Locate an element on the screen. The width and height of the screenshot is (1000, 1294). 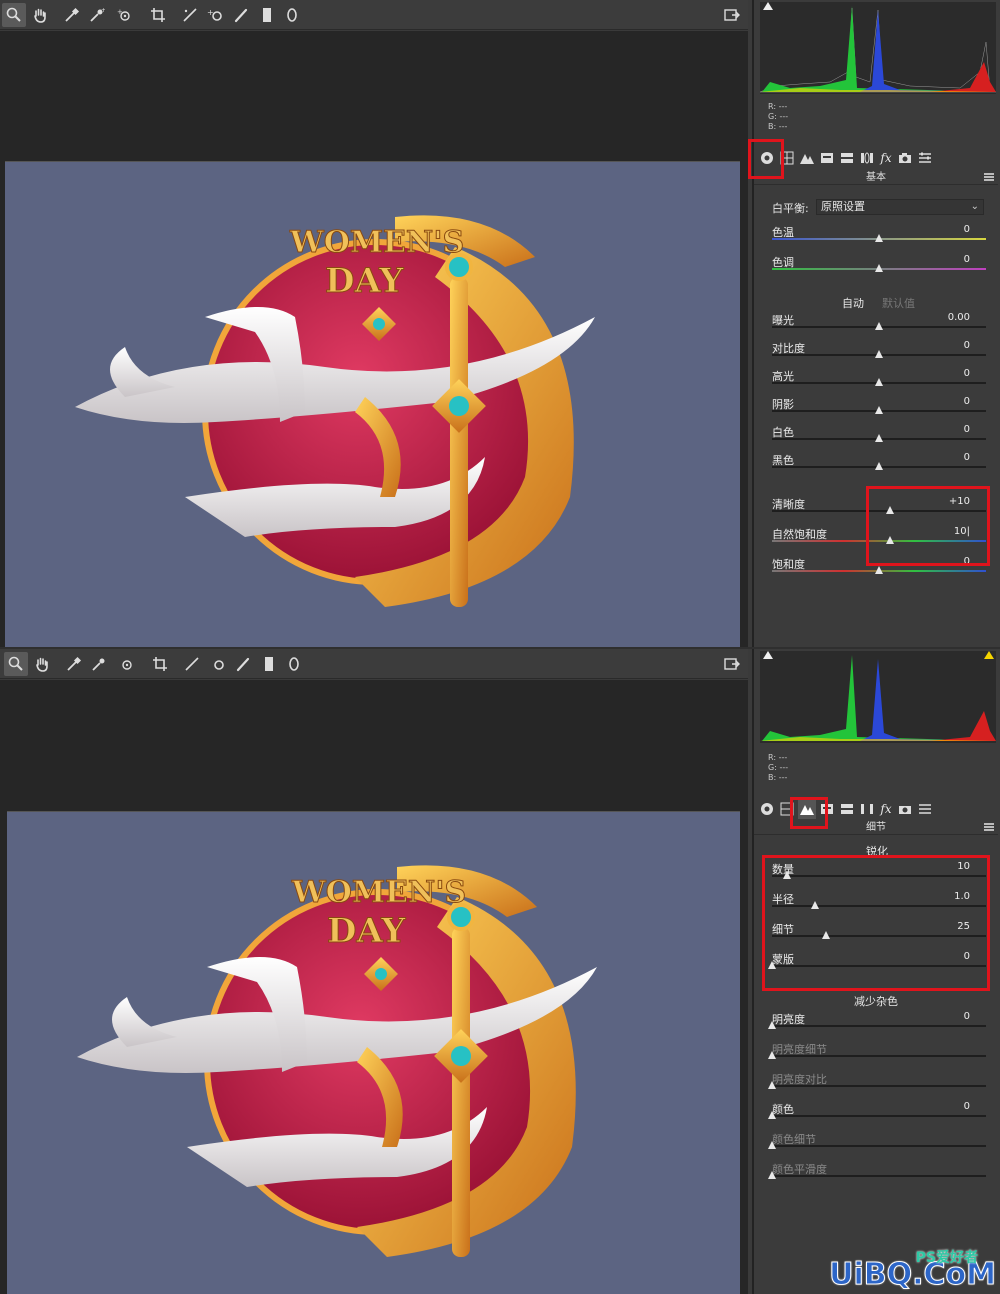
slider-value-field: +10 is located at coordinates (955, 501).